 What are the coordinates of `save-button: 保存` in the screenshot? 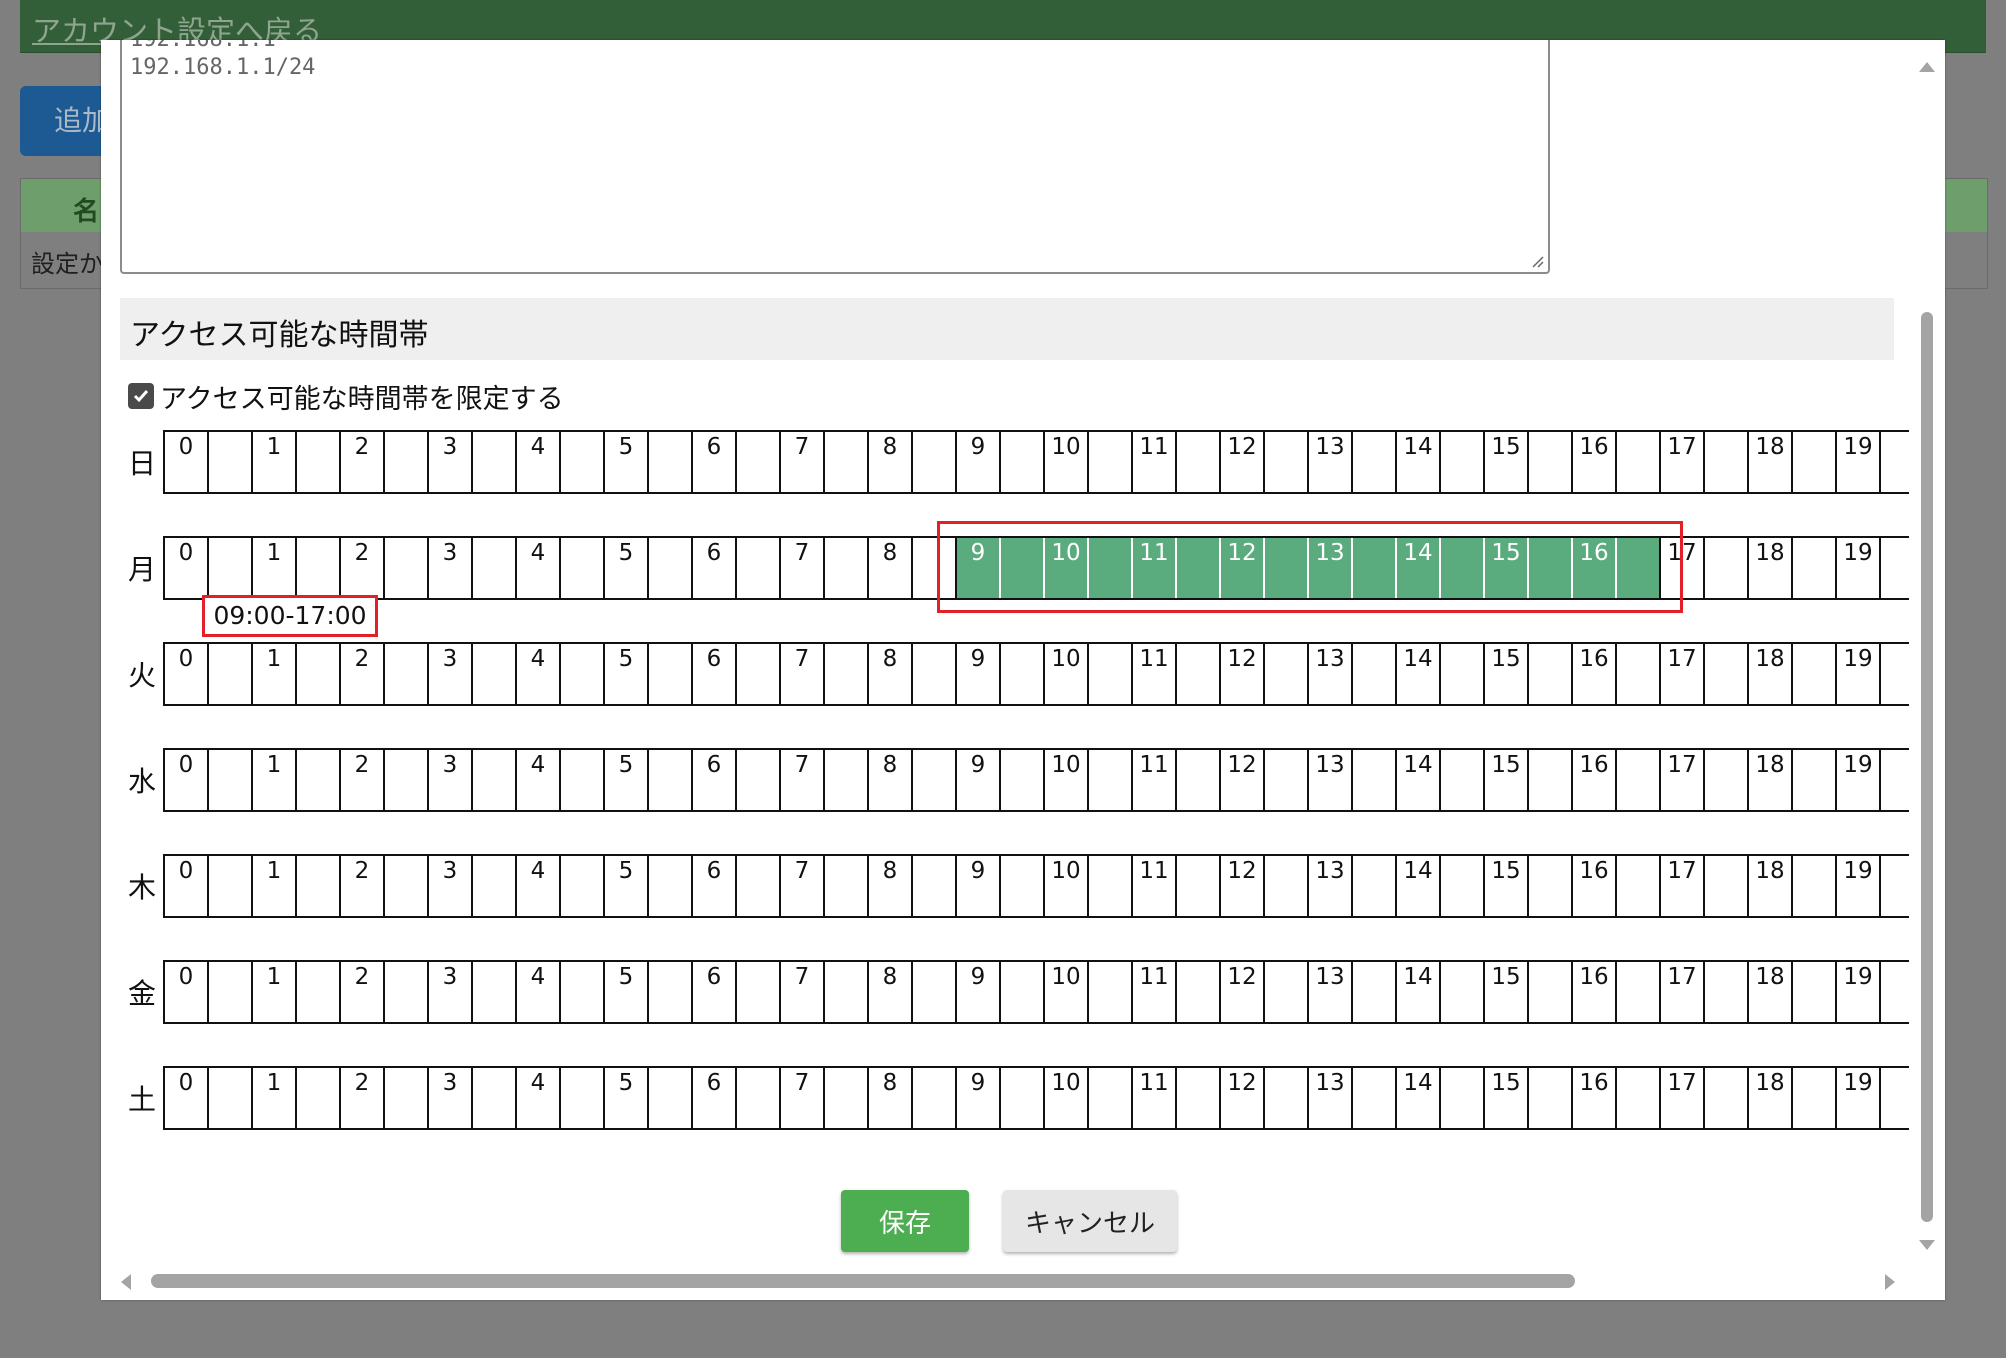 It's located at (905, 1221).